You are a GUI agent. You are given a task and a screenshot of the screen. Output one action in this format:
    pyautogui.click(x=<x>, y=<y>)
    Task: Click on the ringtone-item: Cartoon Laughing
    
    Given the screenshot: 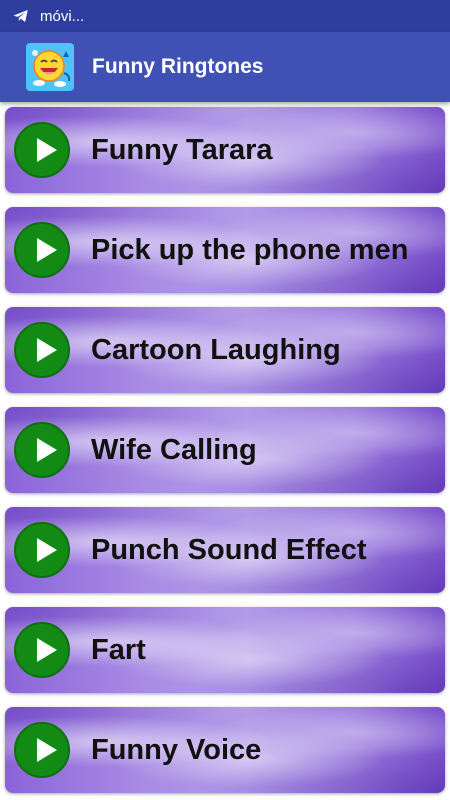 What is the action you would take?
    pyautogui.click(x=225, y=350)
    